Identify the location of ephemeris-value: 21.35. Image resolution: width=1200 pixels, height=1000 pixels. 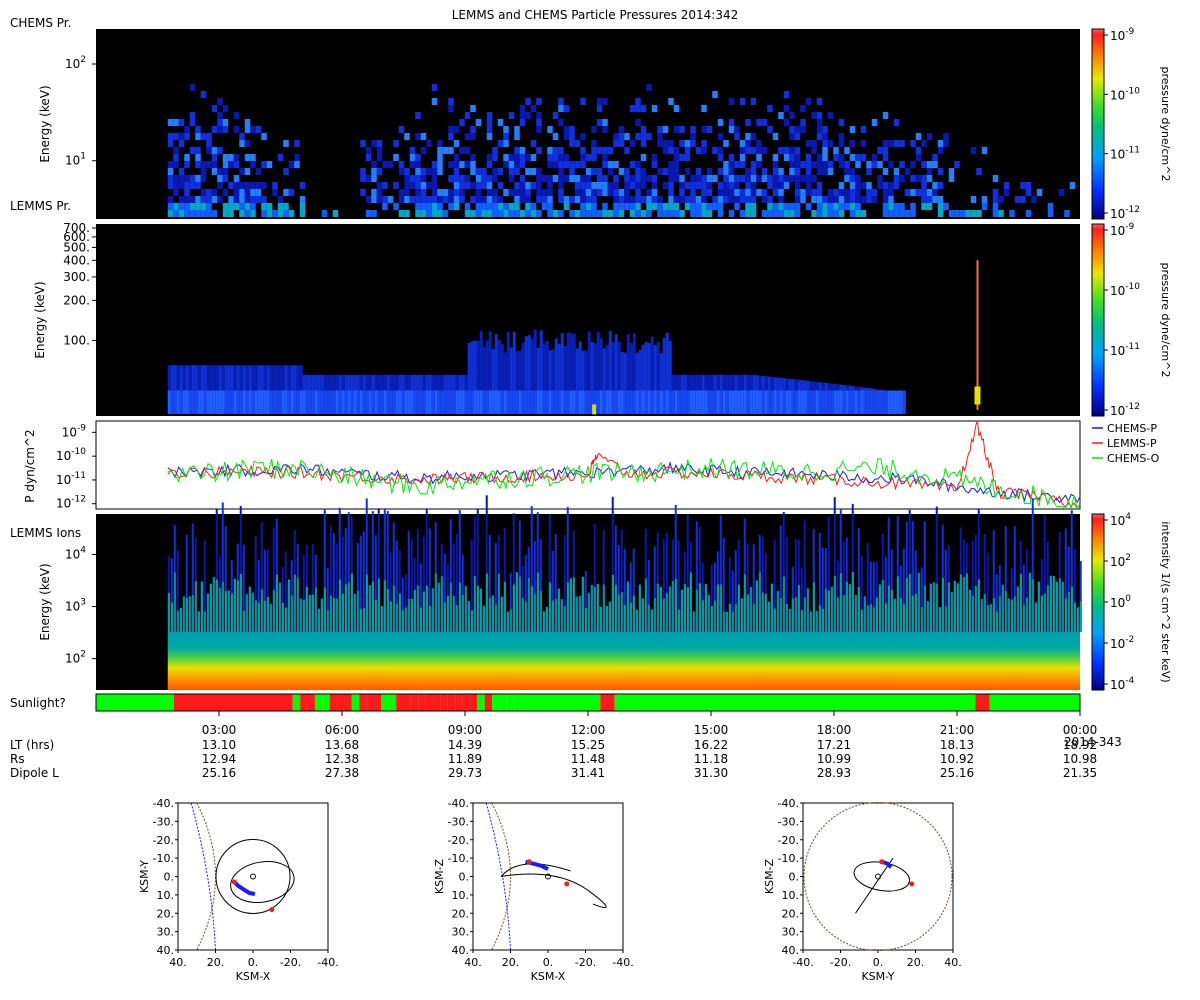
(1080, 773).